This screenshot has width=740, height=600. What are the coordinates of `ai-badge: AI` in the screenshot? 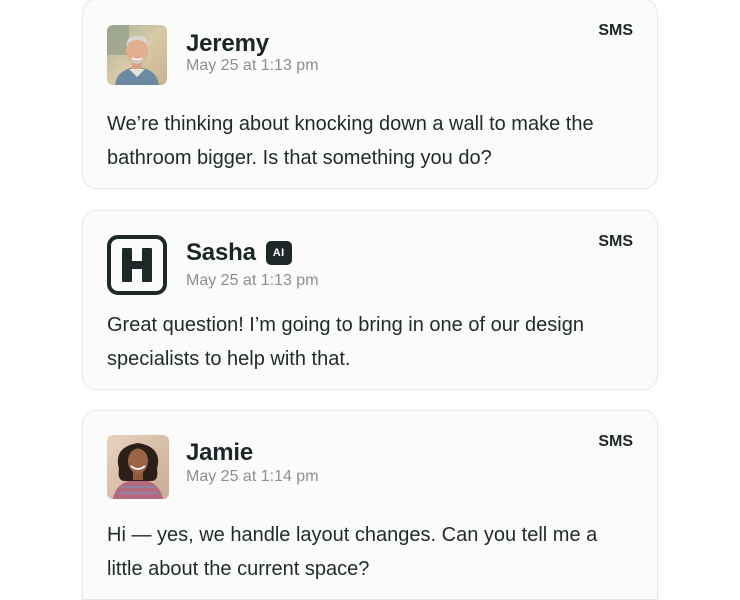 It's located at (278, 253).